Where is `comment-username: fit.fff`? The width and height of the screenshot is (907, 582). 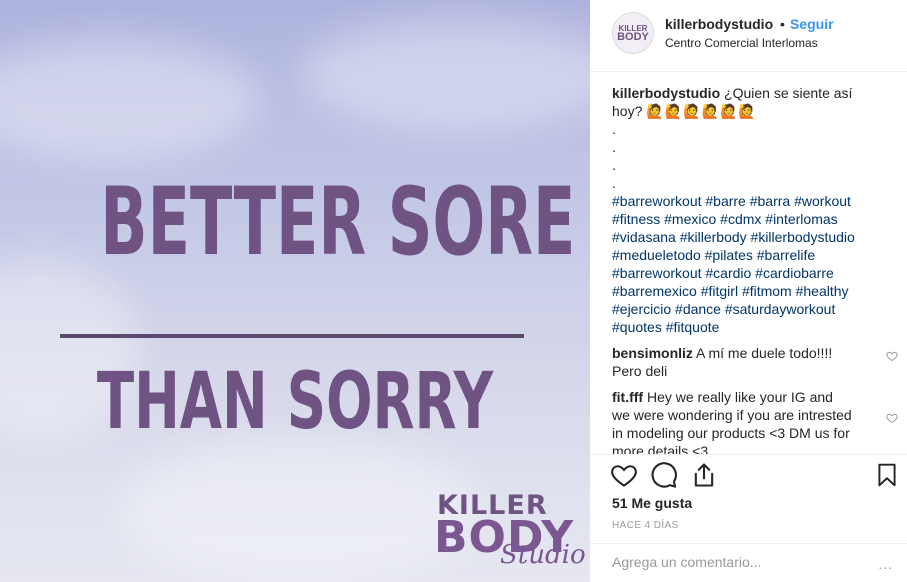 comment-username: fit.fff is located at coordinates (627, 397).